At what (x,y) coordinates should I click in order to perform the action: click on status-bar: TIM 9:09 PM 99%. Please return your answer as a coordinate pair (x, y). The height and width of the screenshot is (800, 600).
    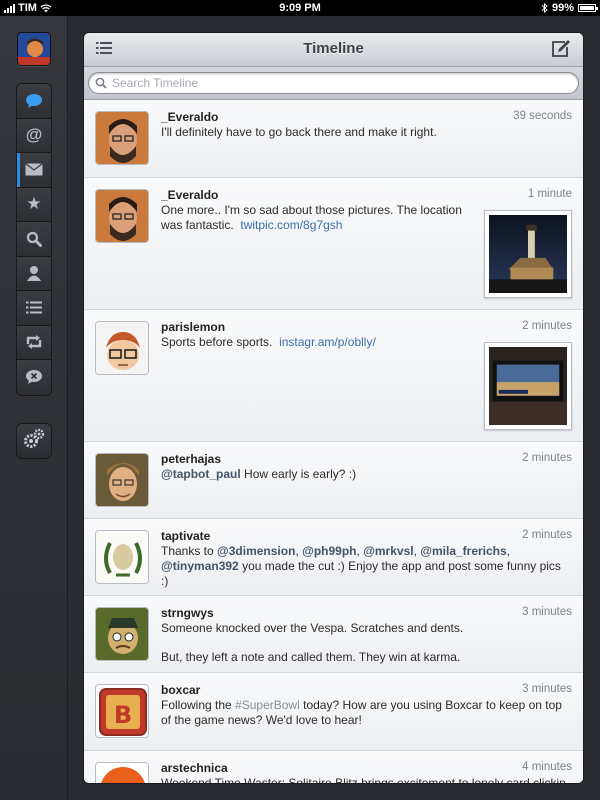
    Looking at the image, I should click on (300, 8).